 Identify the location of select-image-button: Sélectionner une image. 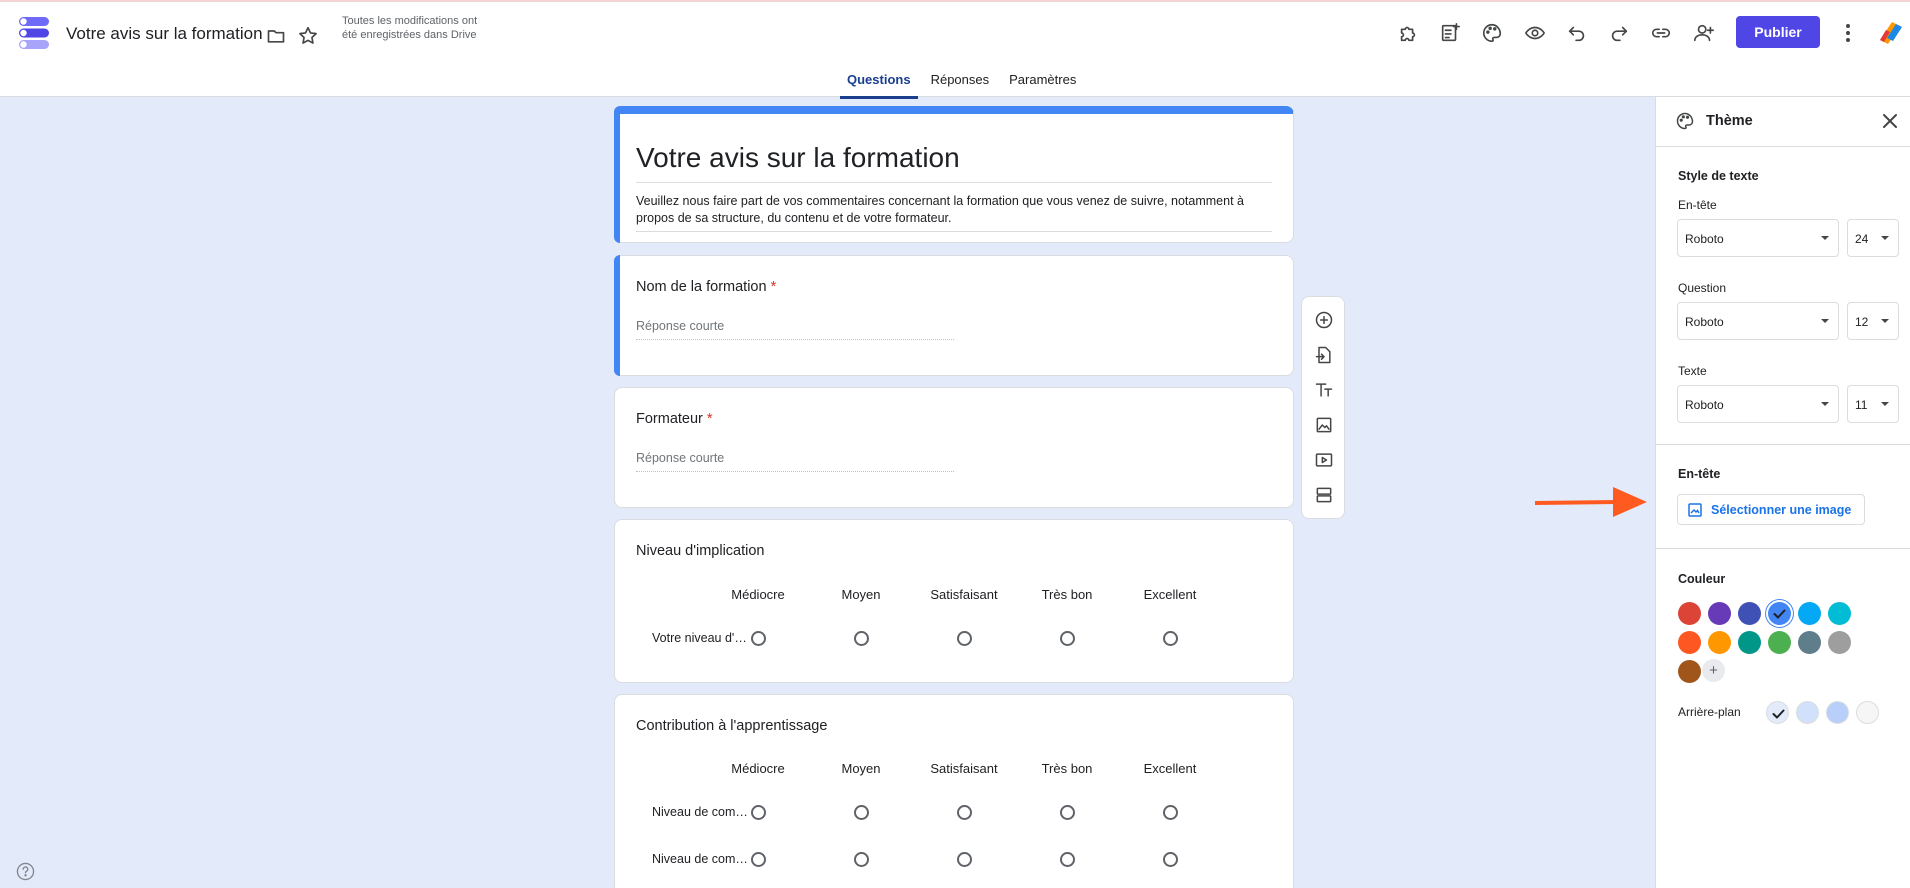
(1771, 509).